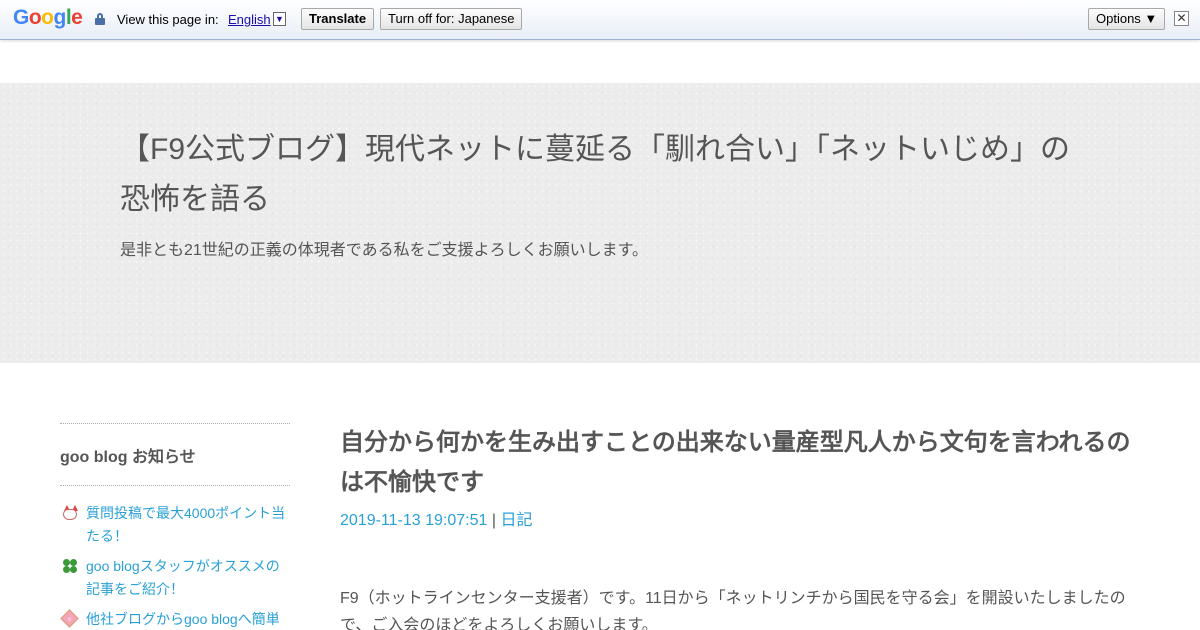  I want to click on google-logo-letter-e: e, so click(77, 17).